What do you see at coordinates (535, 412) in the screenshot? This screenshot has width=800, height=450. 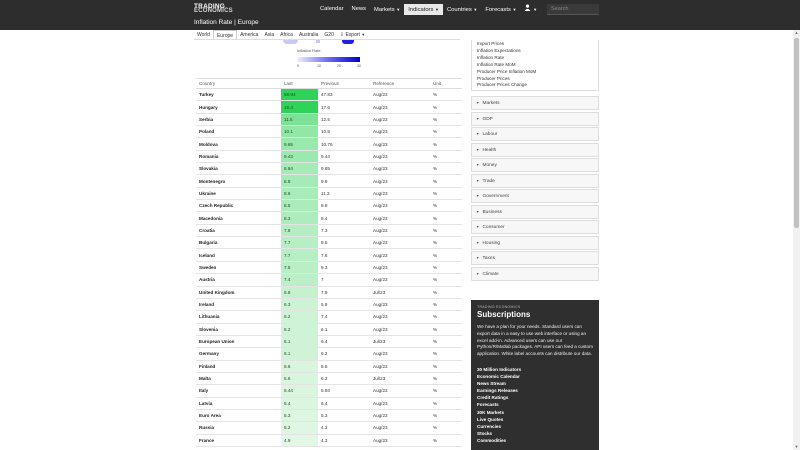 I see `subscription-feature: 30K Markets` at bounding box center [535, 412].